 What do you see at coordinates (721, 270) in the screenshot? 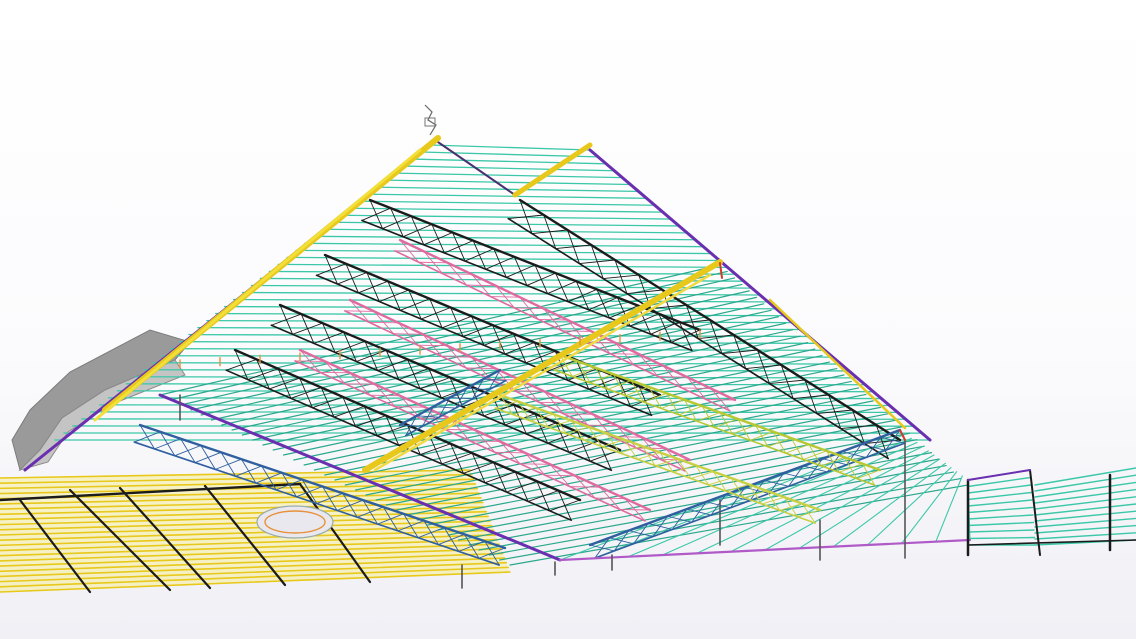
I see `red-accent` at bounding box center [721, 270].